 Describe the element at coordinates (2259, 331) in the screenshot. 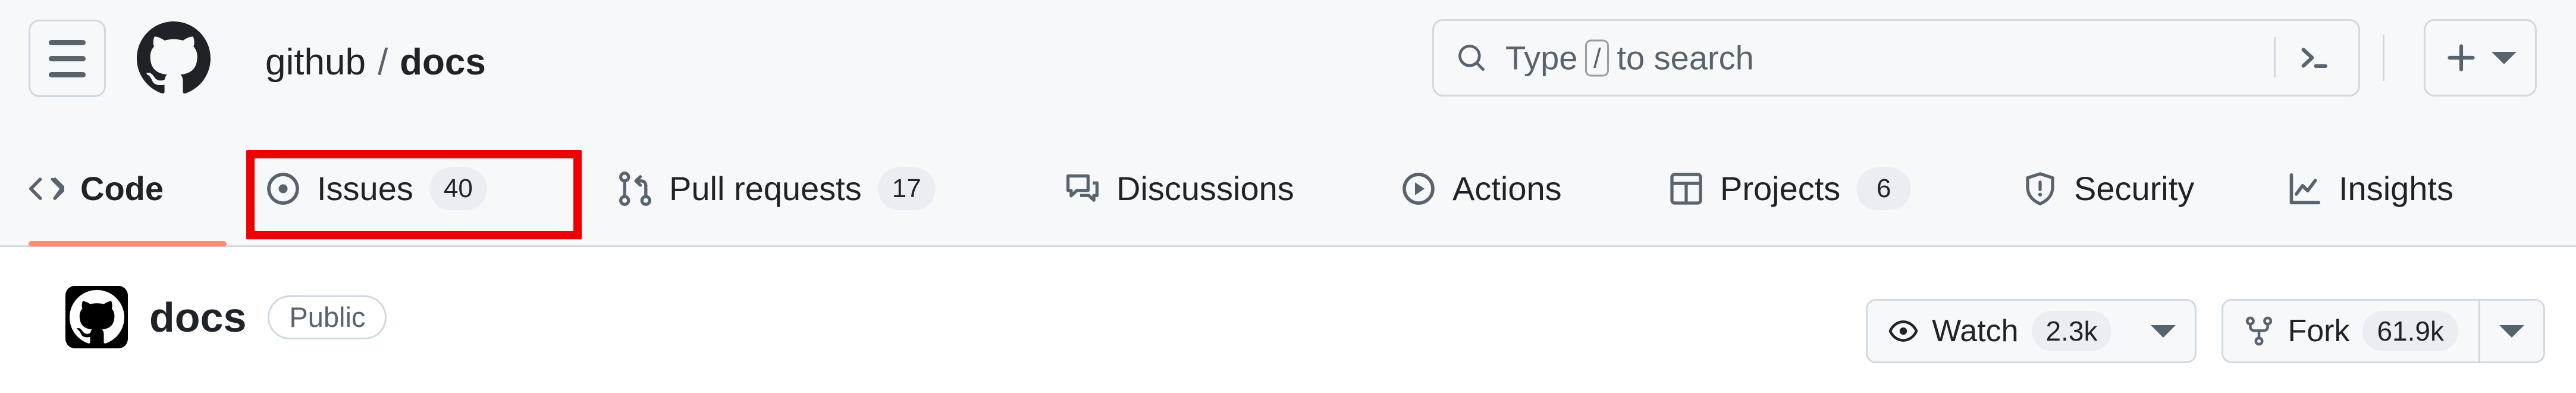

I see `repo-forked-icon` at that location.